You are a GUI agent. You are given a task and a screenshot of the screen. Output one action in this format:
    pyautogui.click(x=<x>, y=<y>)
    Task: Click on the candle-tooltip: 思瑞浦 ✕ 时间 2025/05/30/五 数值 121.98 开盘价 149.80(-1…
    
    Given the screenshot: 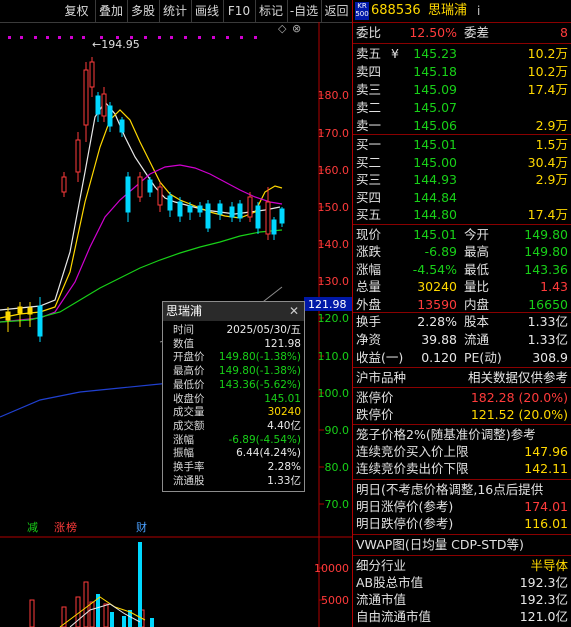 What is the action you would take?
    pyautogui.click(x=233, y=396)
    